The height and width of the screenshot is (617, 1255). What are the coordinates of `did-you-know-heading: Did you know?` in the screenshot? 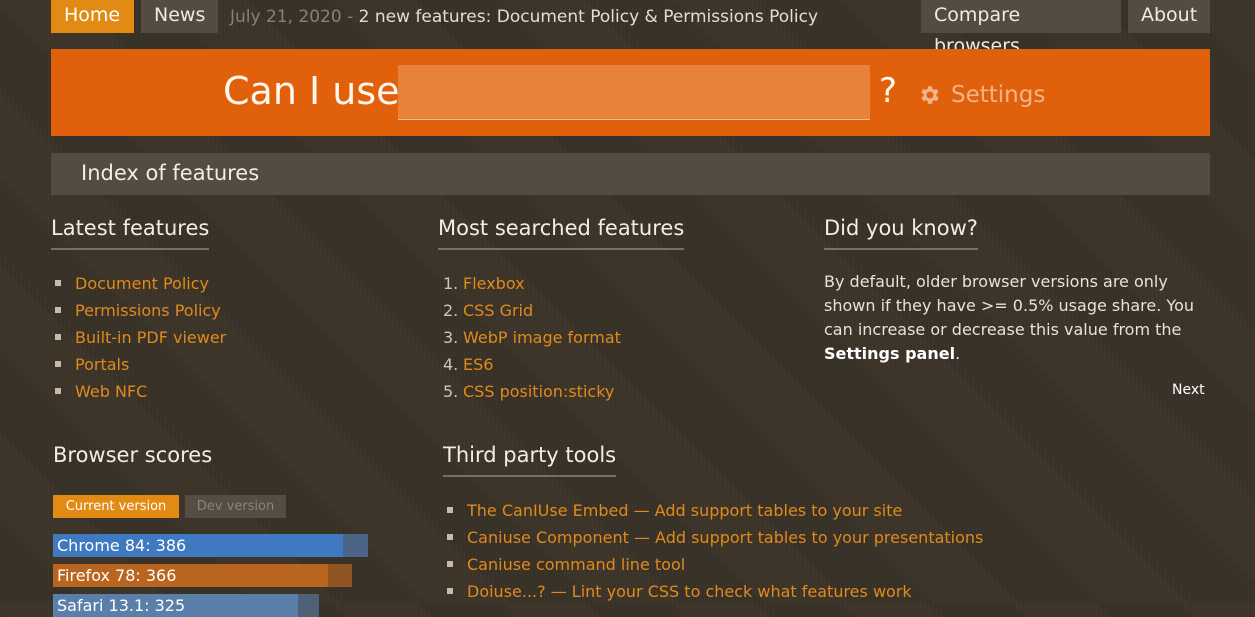 It's located at (901, 233).